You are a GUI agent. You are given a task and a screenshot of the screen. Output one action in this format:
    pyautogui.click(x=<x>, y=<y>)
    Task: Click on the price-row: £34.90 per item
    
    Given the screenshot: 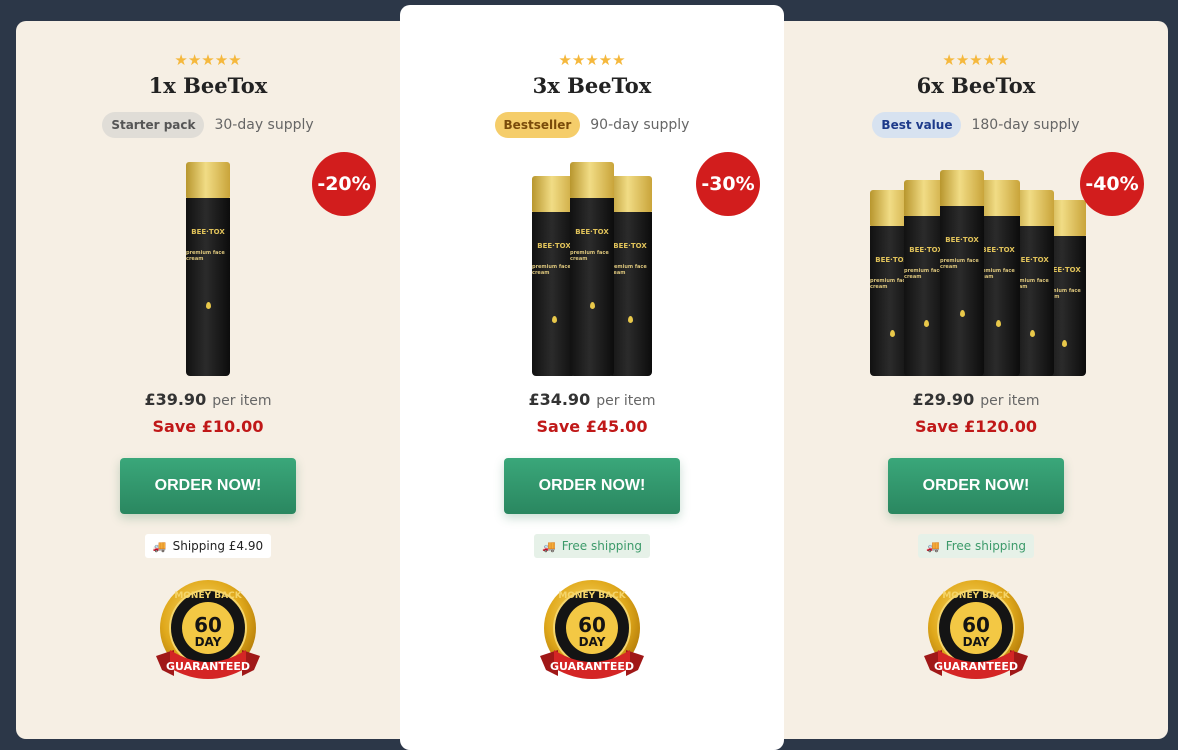 What is the action you would take?
    pyautogui.click(x=591, y=399)
    